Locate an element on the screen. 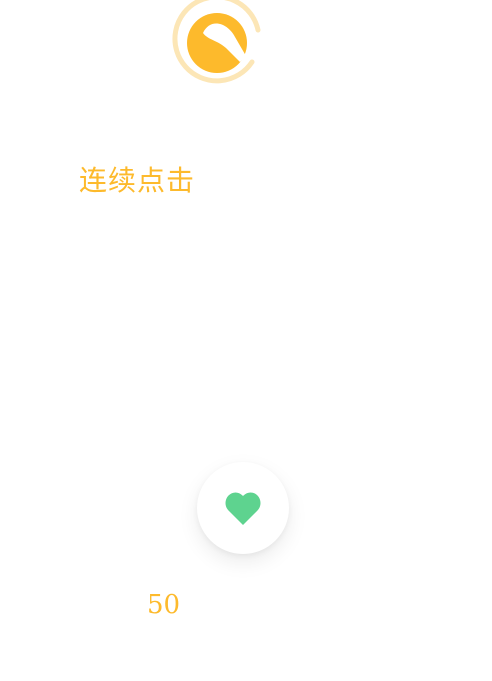  heart-icon is located at coordinates (243, 508).